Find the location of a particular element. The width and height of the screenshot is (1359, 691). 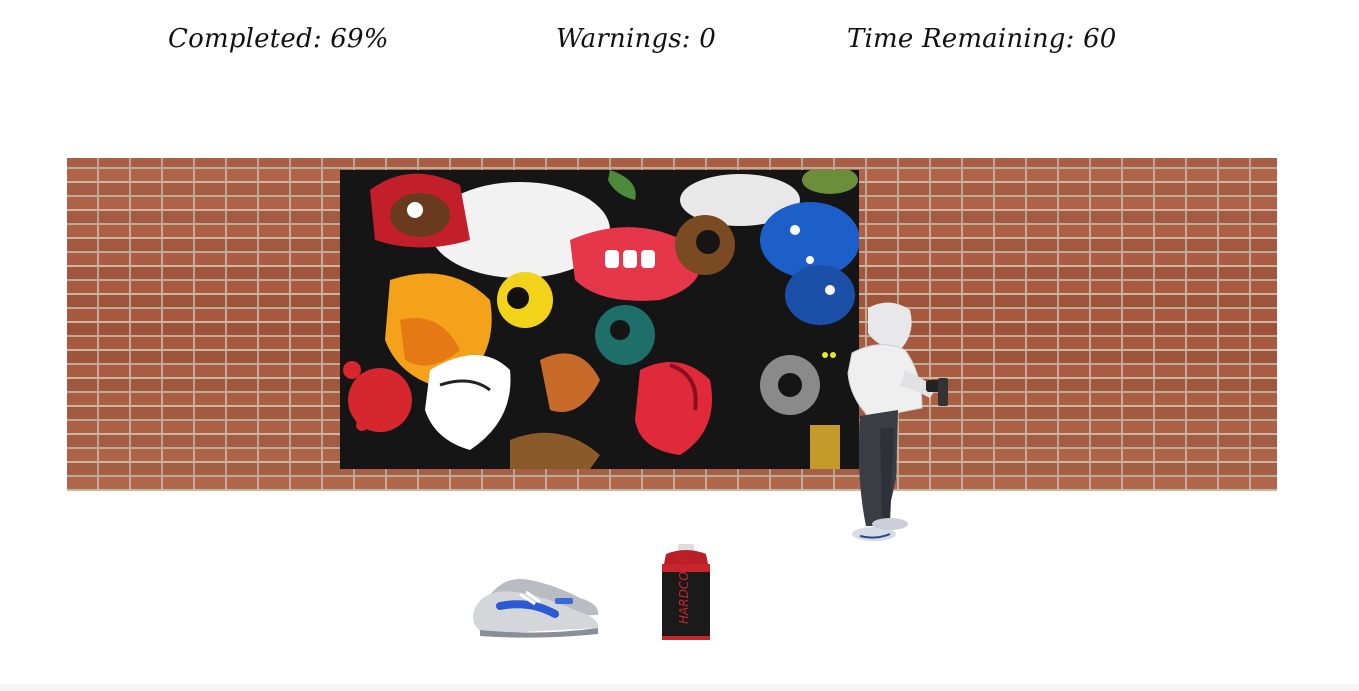

svg-text: HARDCORE is located at coordinates (684, 589).